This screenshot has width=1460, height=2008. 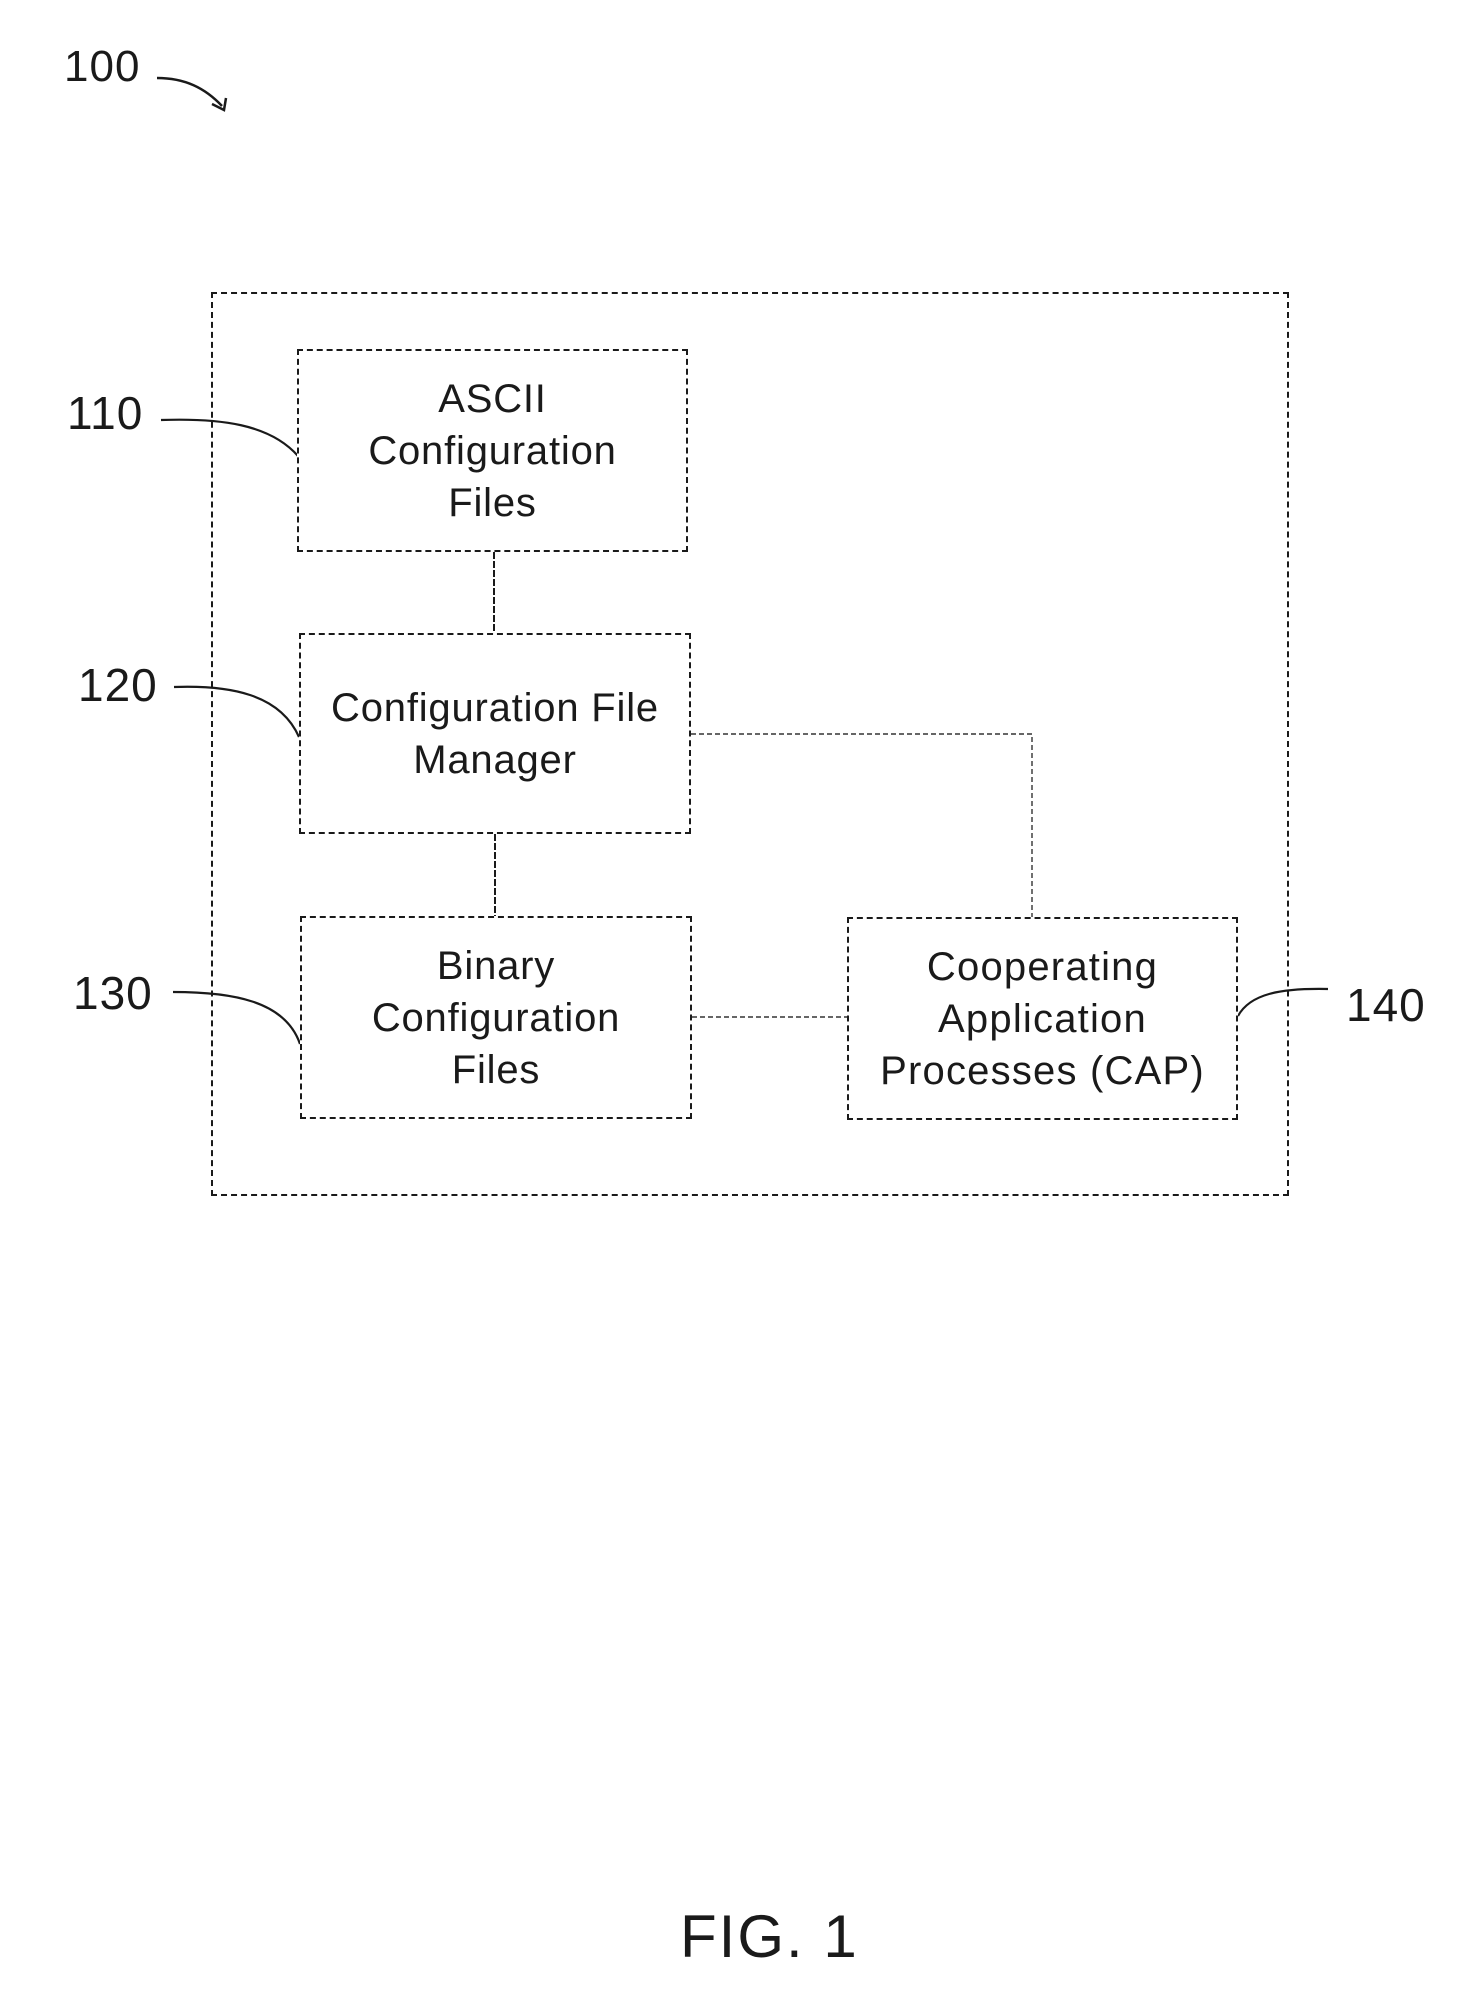 I want to click on block-cooperating-application-processes: Cooperating Application Processes (CAP), so click(x=1042, y=1018).